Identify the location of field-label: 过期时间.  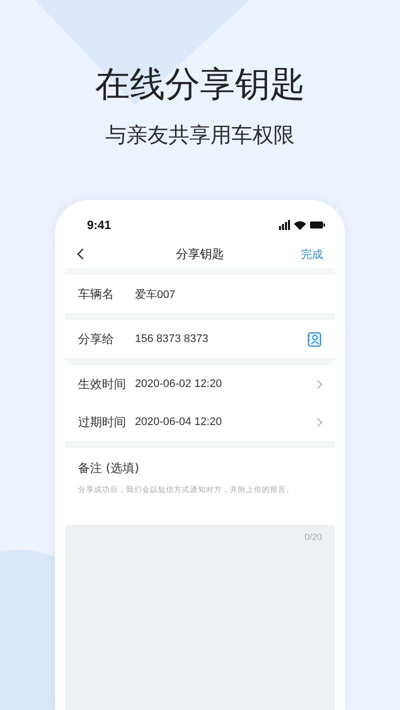
(102, 422).